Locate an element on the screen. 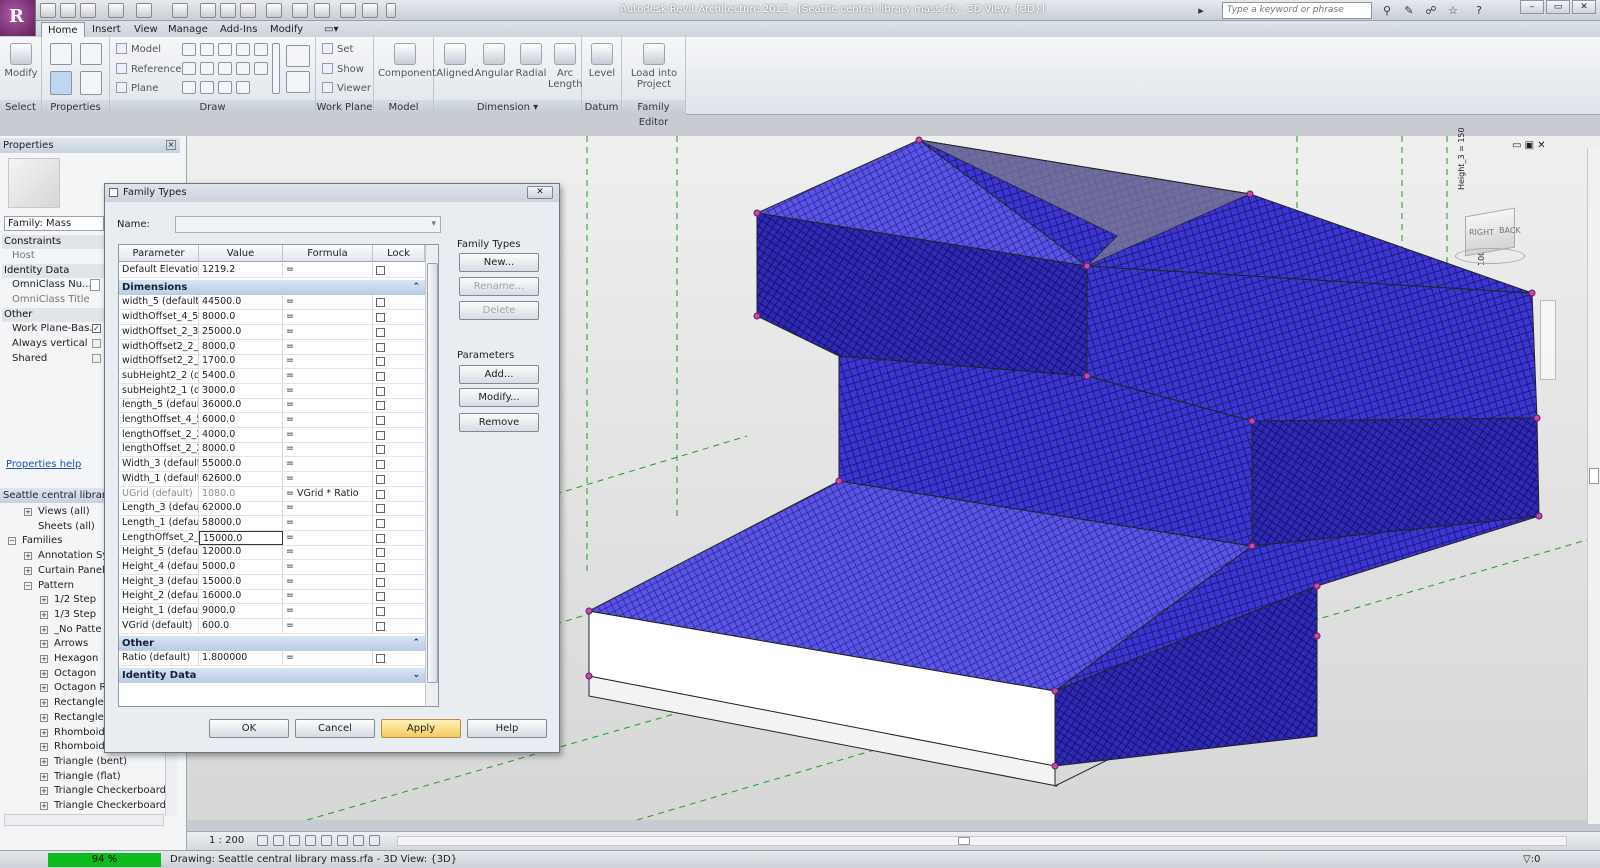 The width and height of the screenshot is (1600, 868). parameter-row: VGrid (default) 600.0 = is located at coordinates (272, 626).